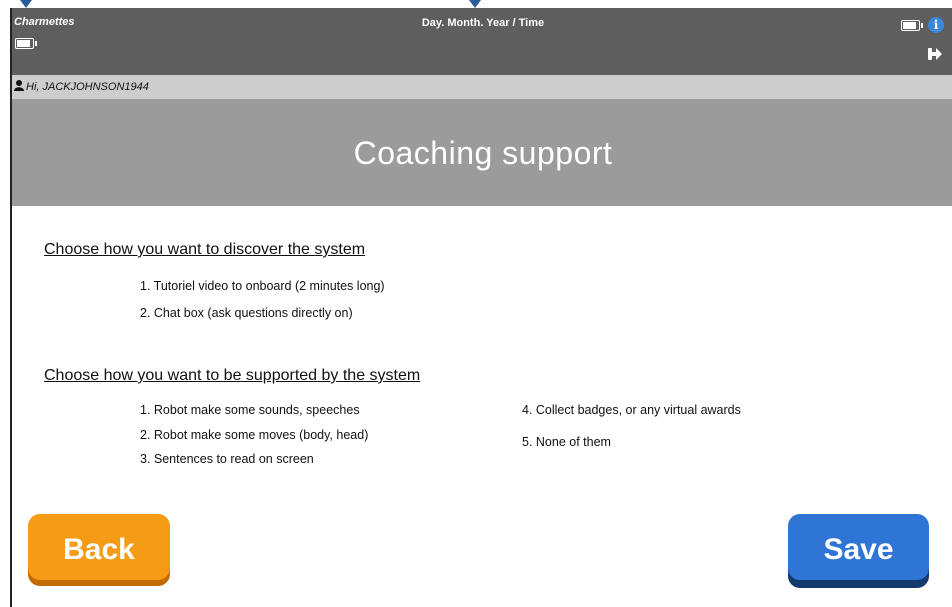  Describe the element at coordinates (631, 410) in the screenshot. I see `support-option: 4. Collect badges, or any virtual awards` at that location.